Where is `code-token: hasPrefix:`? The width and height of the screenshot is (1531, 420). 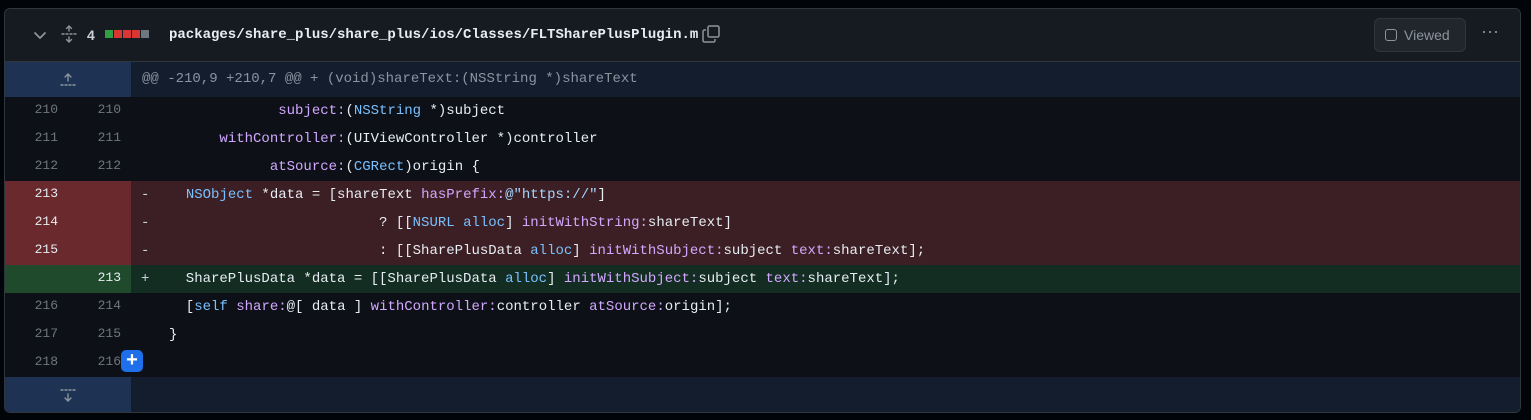
code-token: hasPrefix: is located at coordinates (463, 195).